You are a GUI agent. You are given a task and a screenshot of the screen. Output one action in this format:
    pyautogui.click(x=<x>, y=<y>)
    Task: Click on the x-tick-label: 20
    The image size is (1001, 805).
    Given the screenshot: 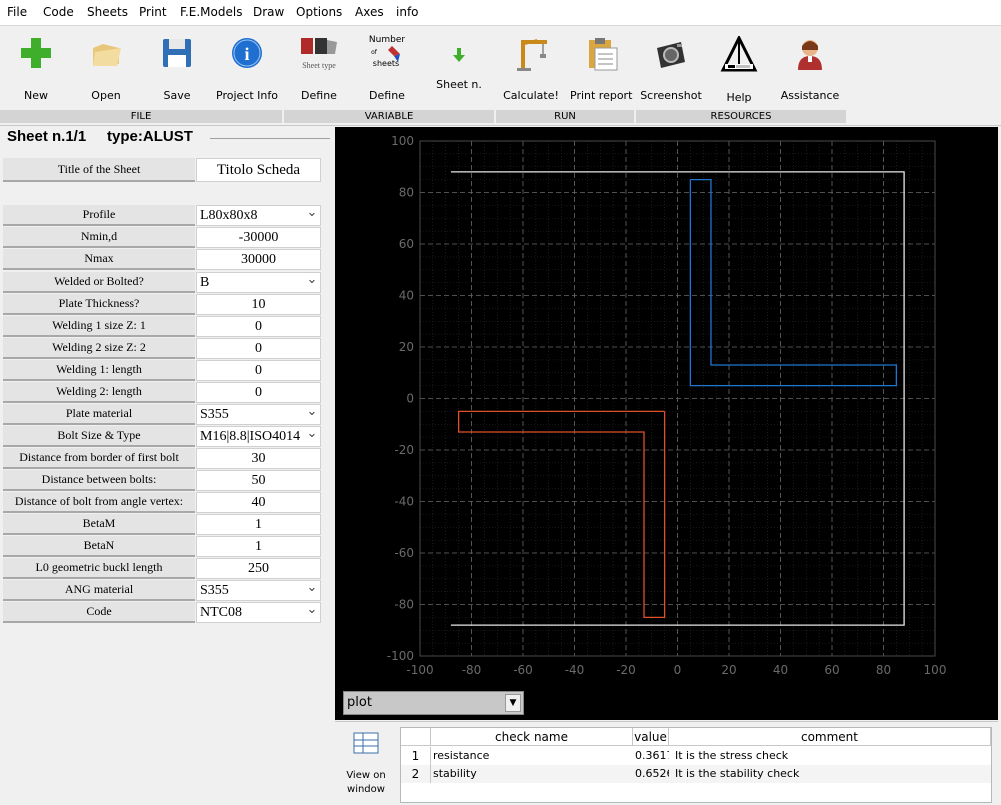 What is the action you would take?
    pyautogui.click(x=728, y=670)
    